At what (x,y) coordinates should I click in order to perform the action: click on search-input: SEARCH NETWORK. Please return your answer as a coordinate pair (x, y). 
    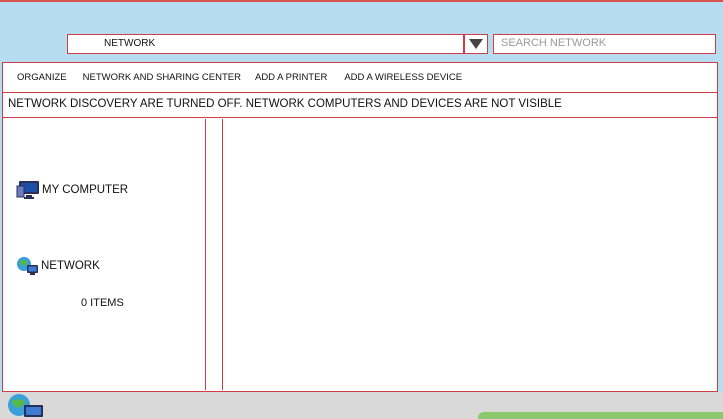
    Looking at the image, I should click on (604, 44).